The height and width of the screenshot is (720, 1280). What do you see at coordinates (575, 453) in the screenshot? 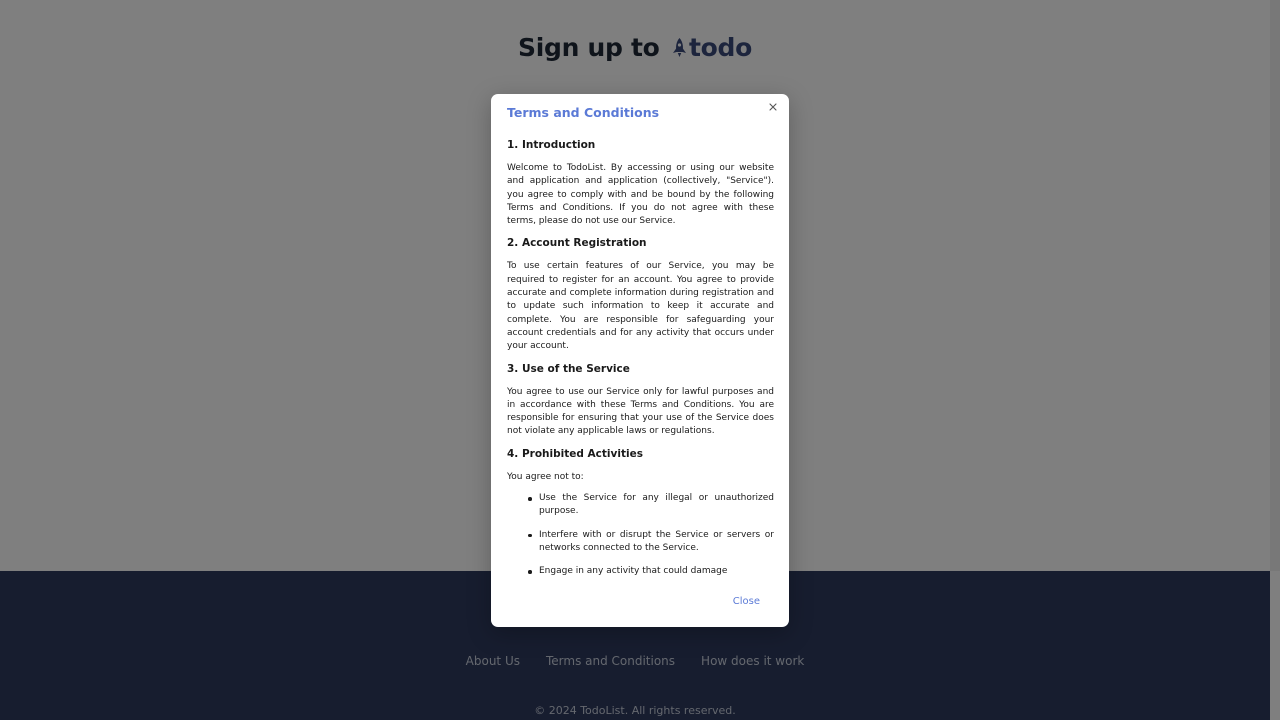
I see `section-heading-prohibited-activities: 4. Prohibited Activities` at bounding box center [575, 453].